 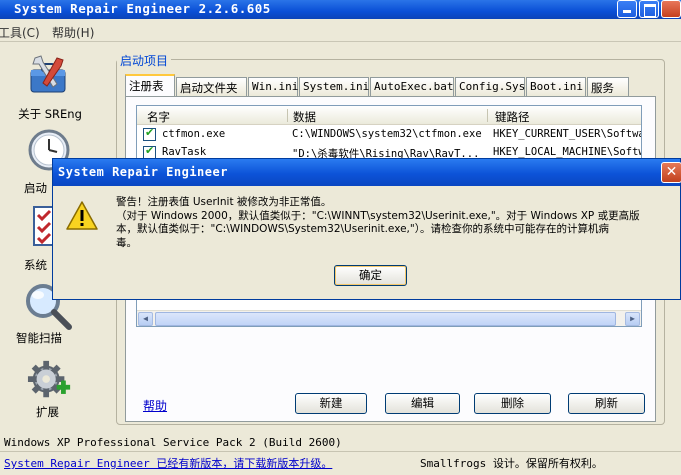 What do you see at coordinates (184, 152) in the screenshot?
I see `row-name: RavTask` at bounding box center [184, 152].